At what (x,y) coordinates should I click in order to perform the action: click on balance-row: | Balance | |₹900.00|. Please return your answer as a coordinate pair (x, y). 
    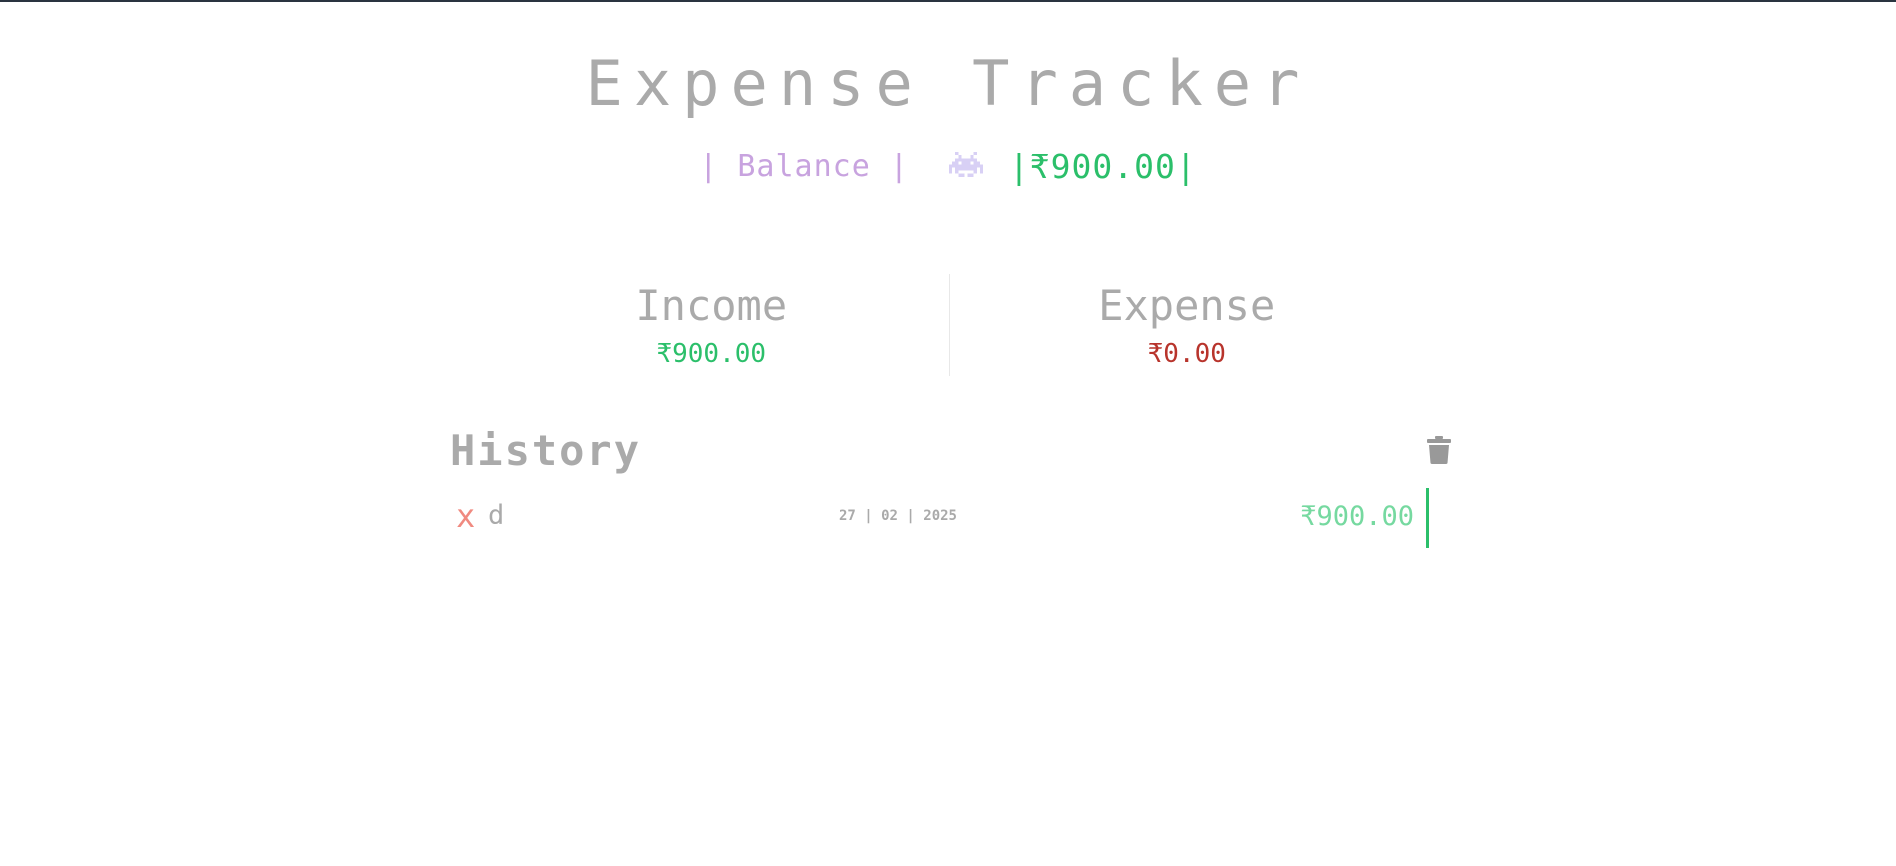
    Looking at the image, I should click on (948, 166).